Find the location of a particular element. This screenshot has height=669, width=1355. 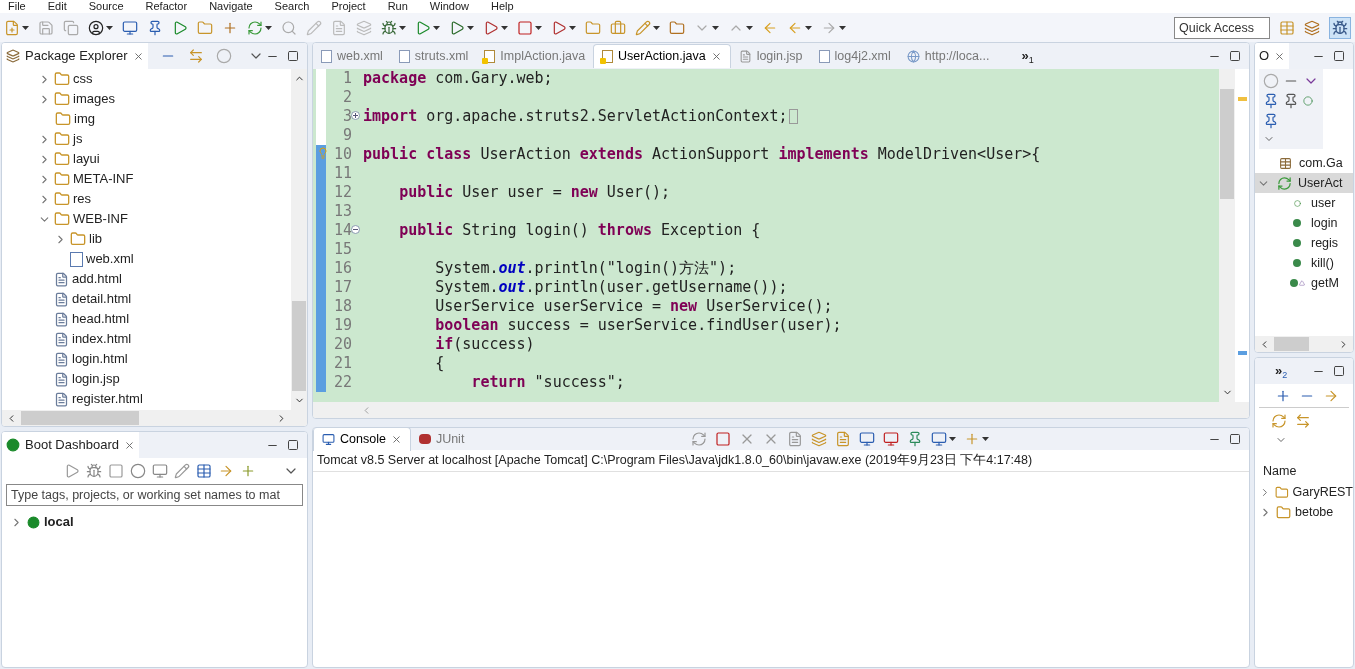

outline-item: getM is located at coordinates (1304, 283).